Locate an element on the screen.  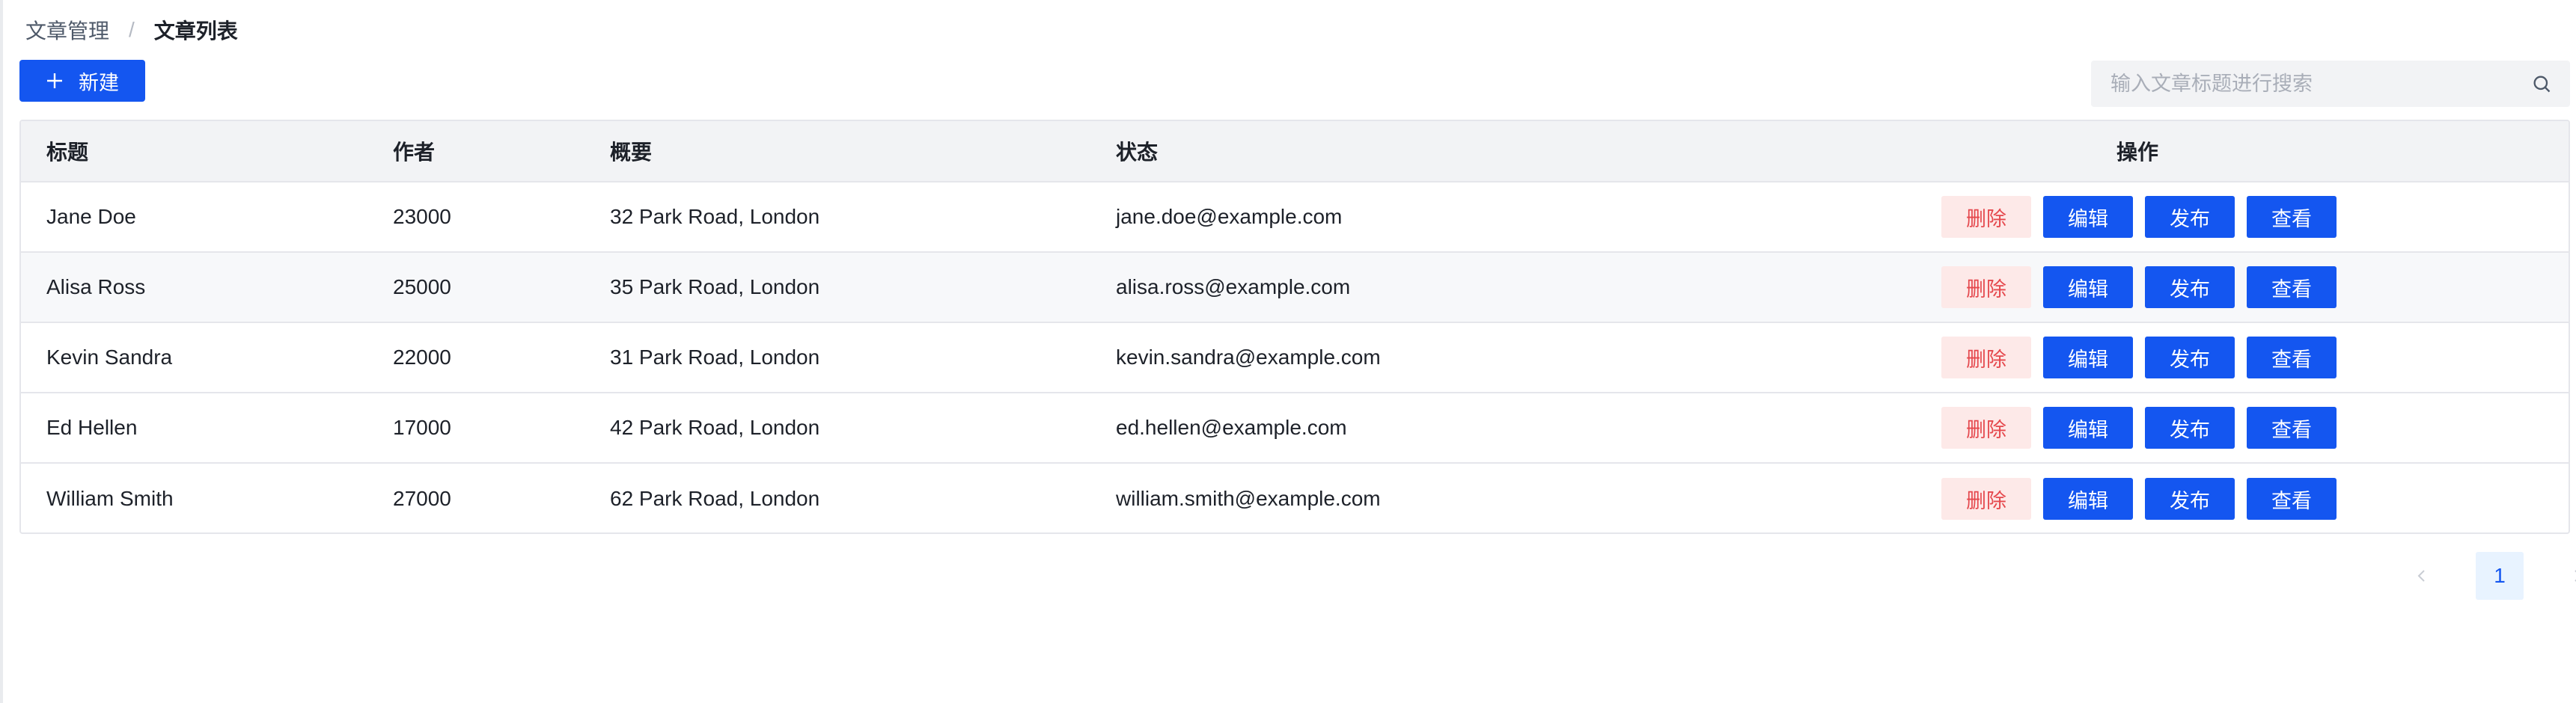
chevron-left-icon is located at coordinates (2421, 576).